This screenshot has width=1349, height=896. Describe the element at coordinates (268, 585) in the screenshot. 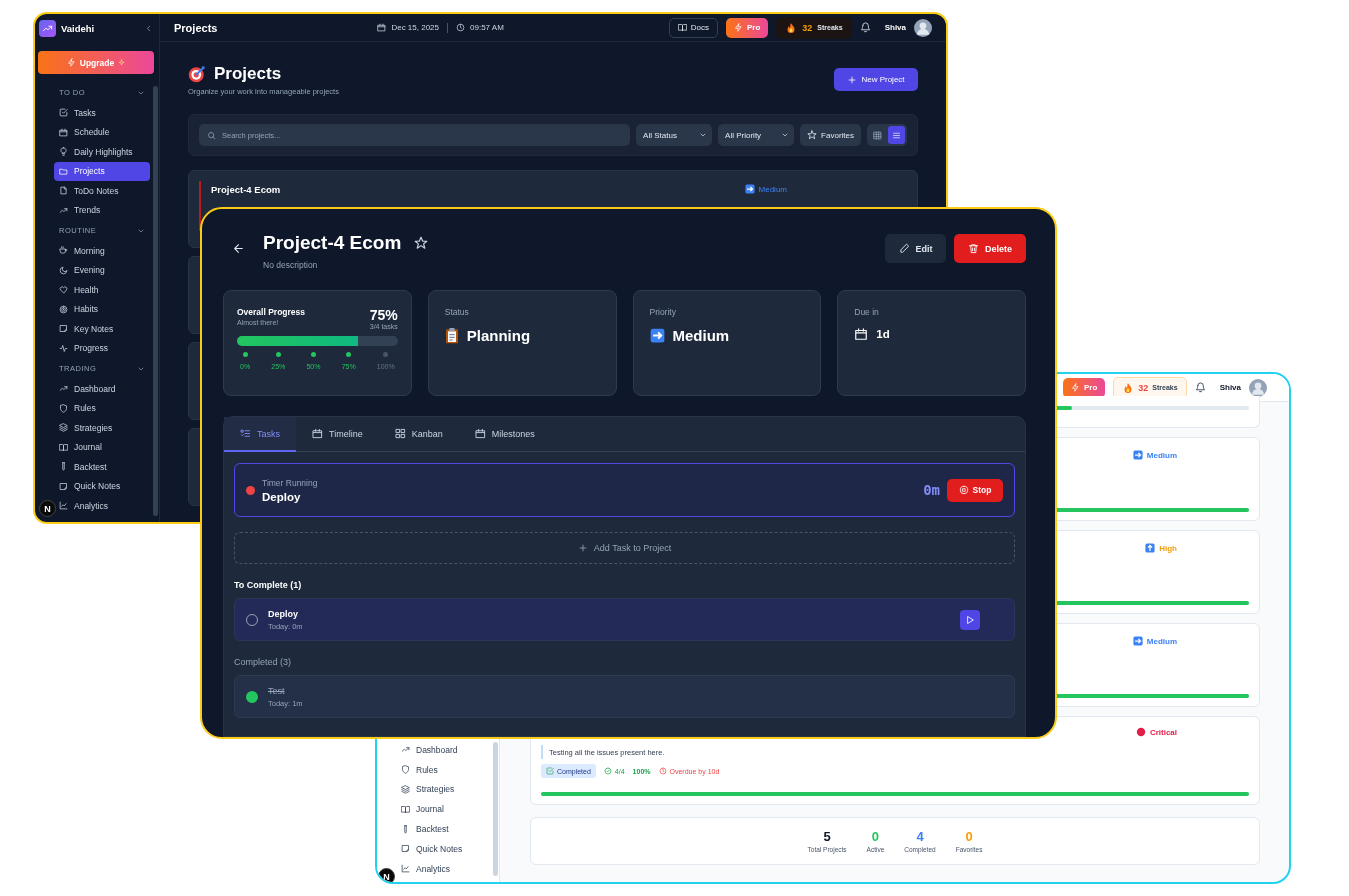

I see `group-title: To Complete (1)` at that location.